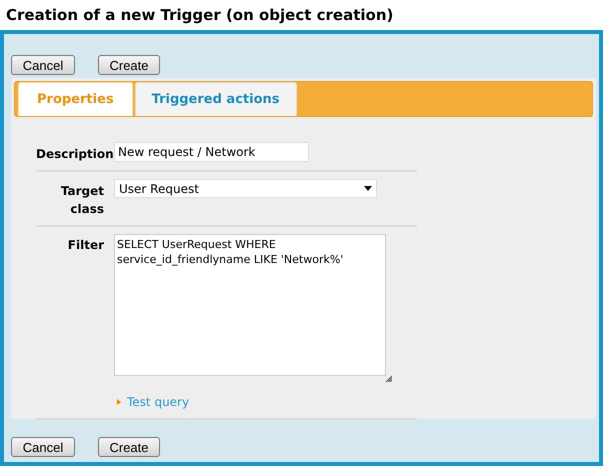  Describe the element at coordinates (85, 245) in the screenshot. I see `field-label: Filter` at that location.